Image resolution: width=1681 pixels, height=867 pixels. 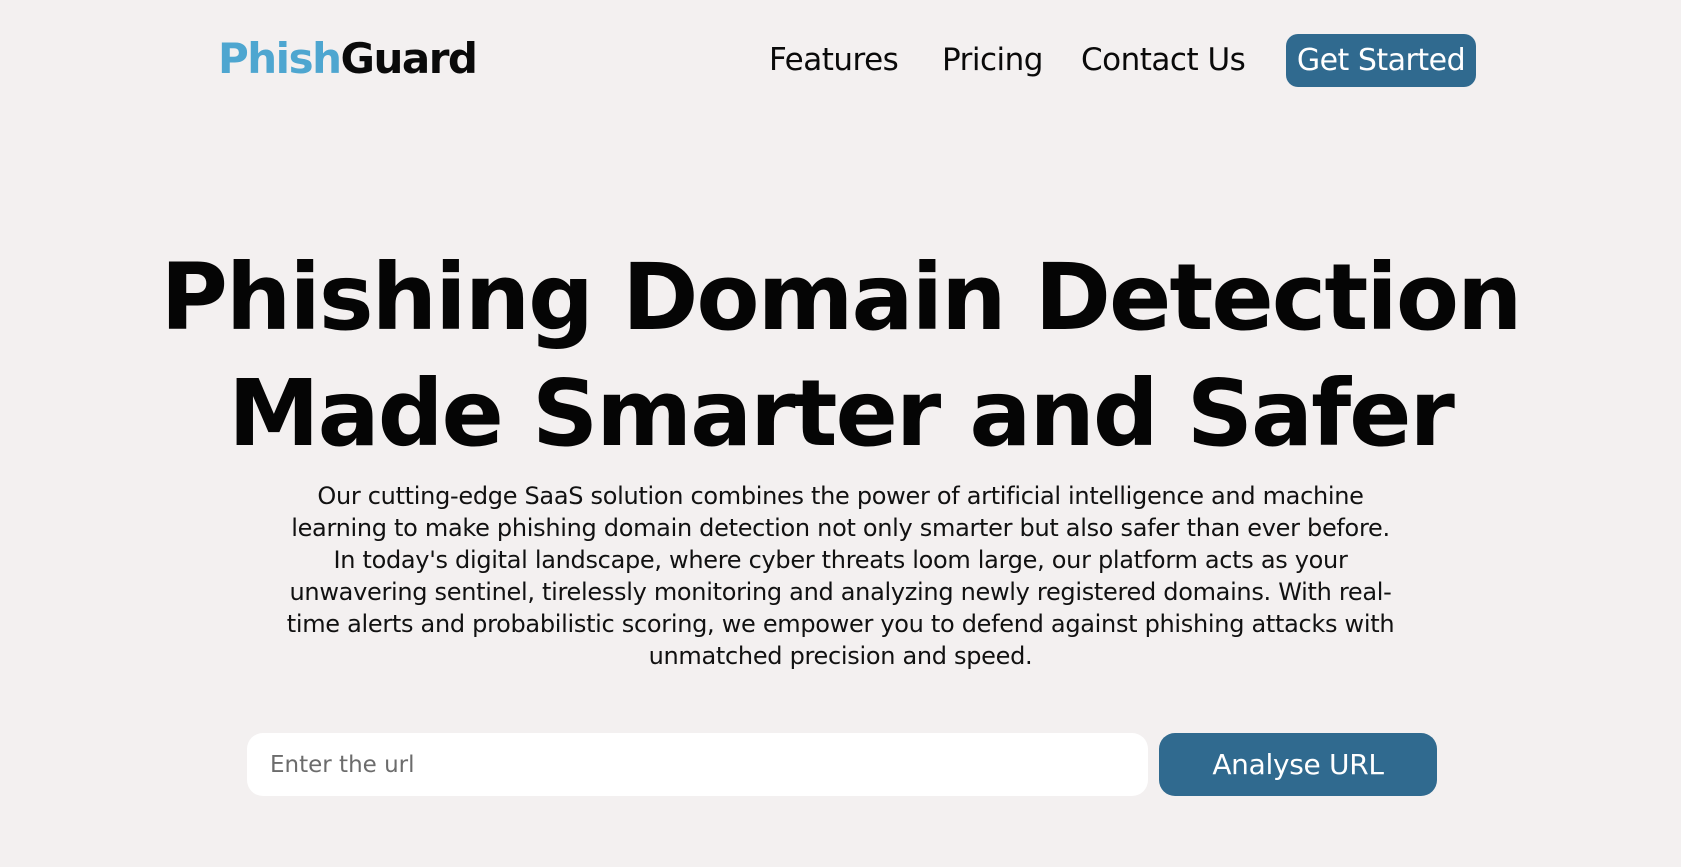 What do you see at coordinates (1163, 60) in the screenshot?
I see `nav-link-contact-us: Contact Us` at bounding box center [1163, 60].